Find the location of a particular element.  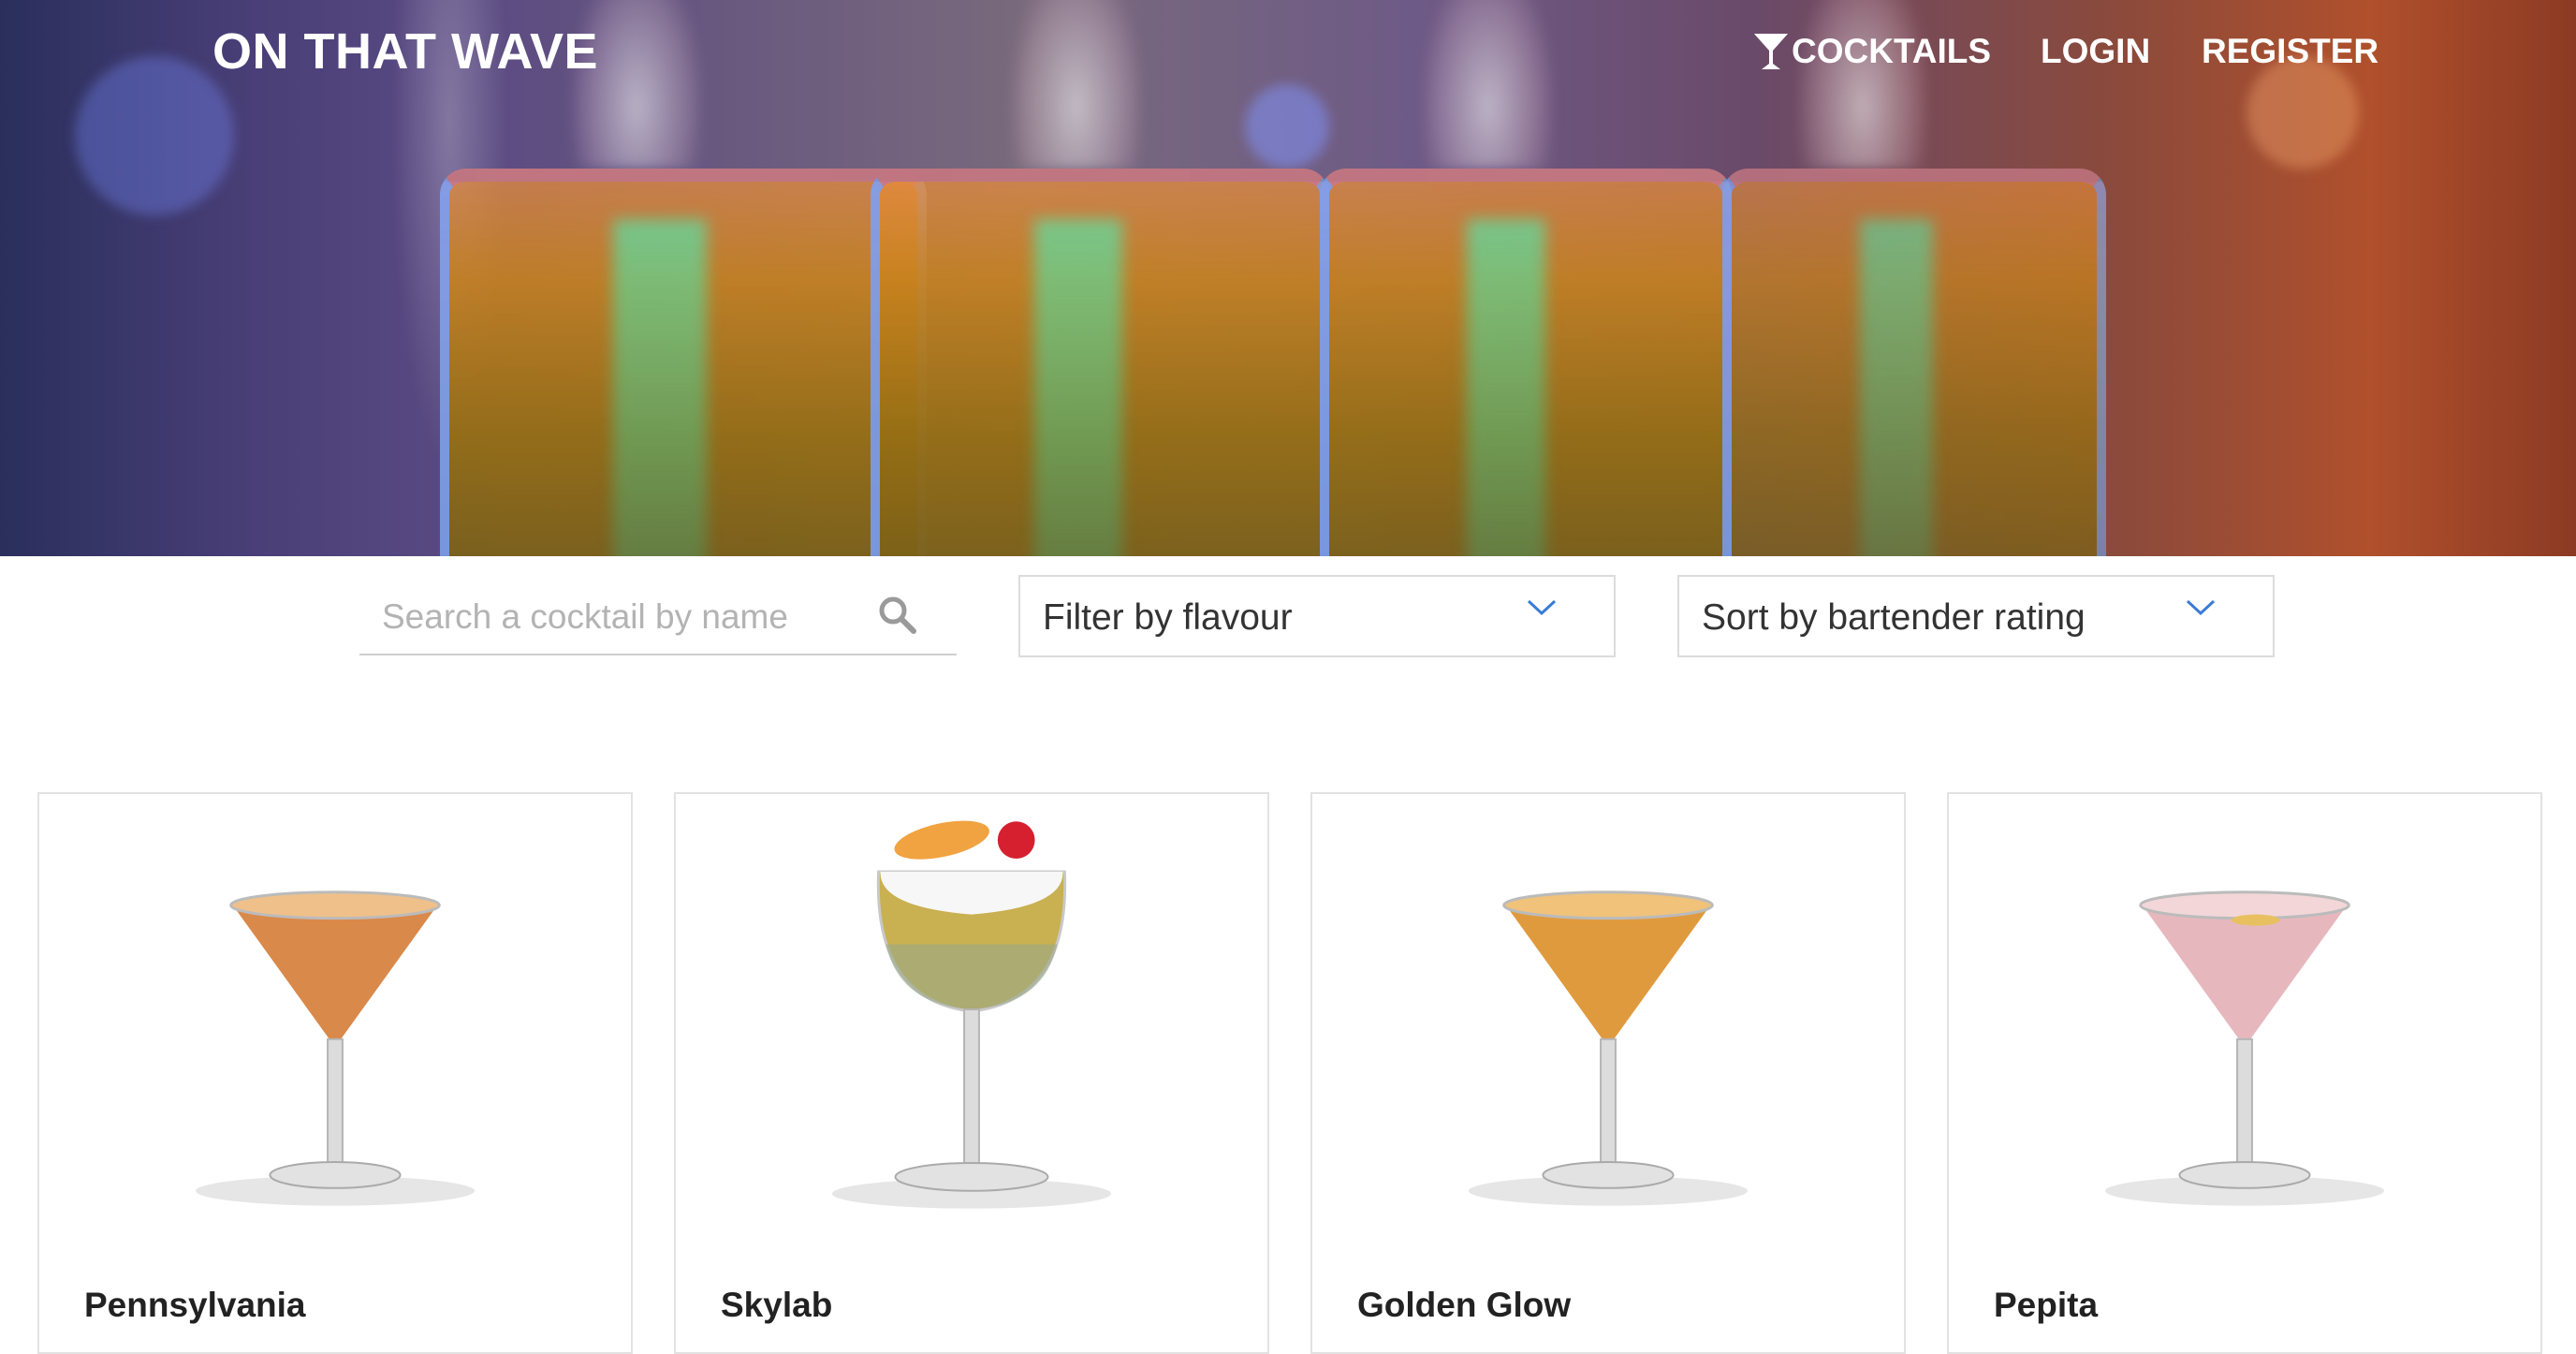

nav-cocktails-label: COCKTAILS is located at coordinates (1892, 51).